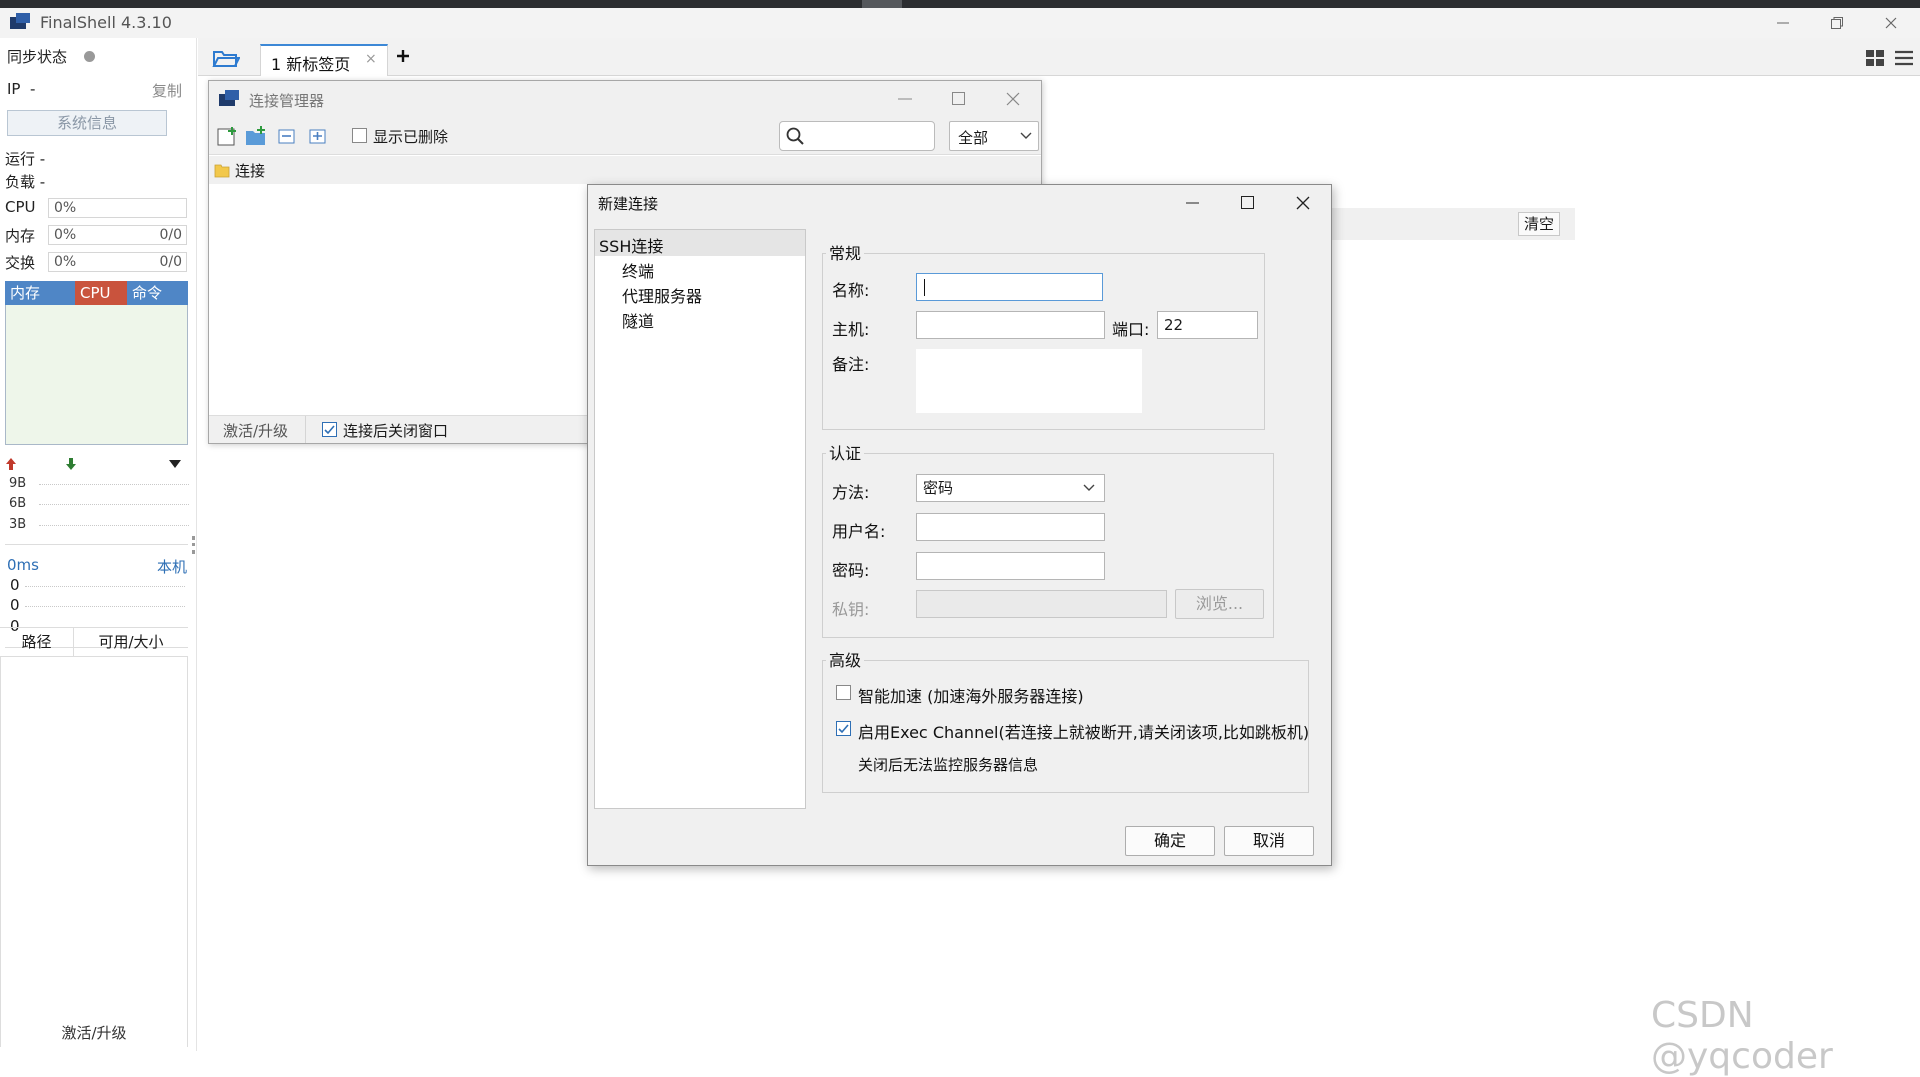 The image size is (1920, 1077). What do you see at coordinates (396, 431) in the screenshot?
I see `close-after-connect-label: 连接后关闭窗口` at bounding box center [396, 431].